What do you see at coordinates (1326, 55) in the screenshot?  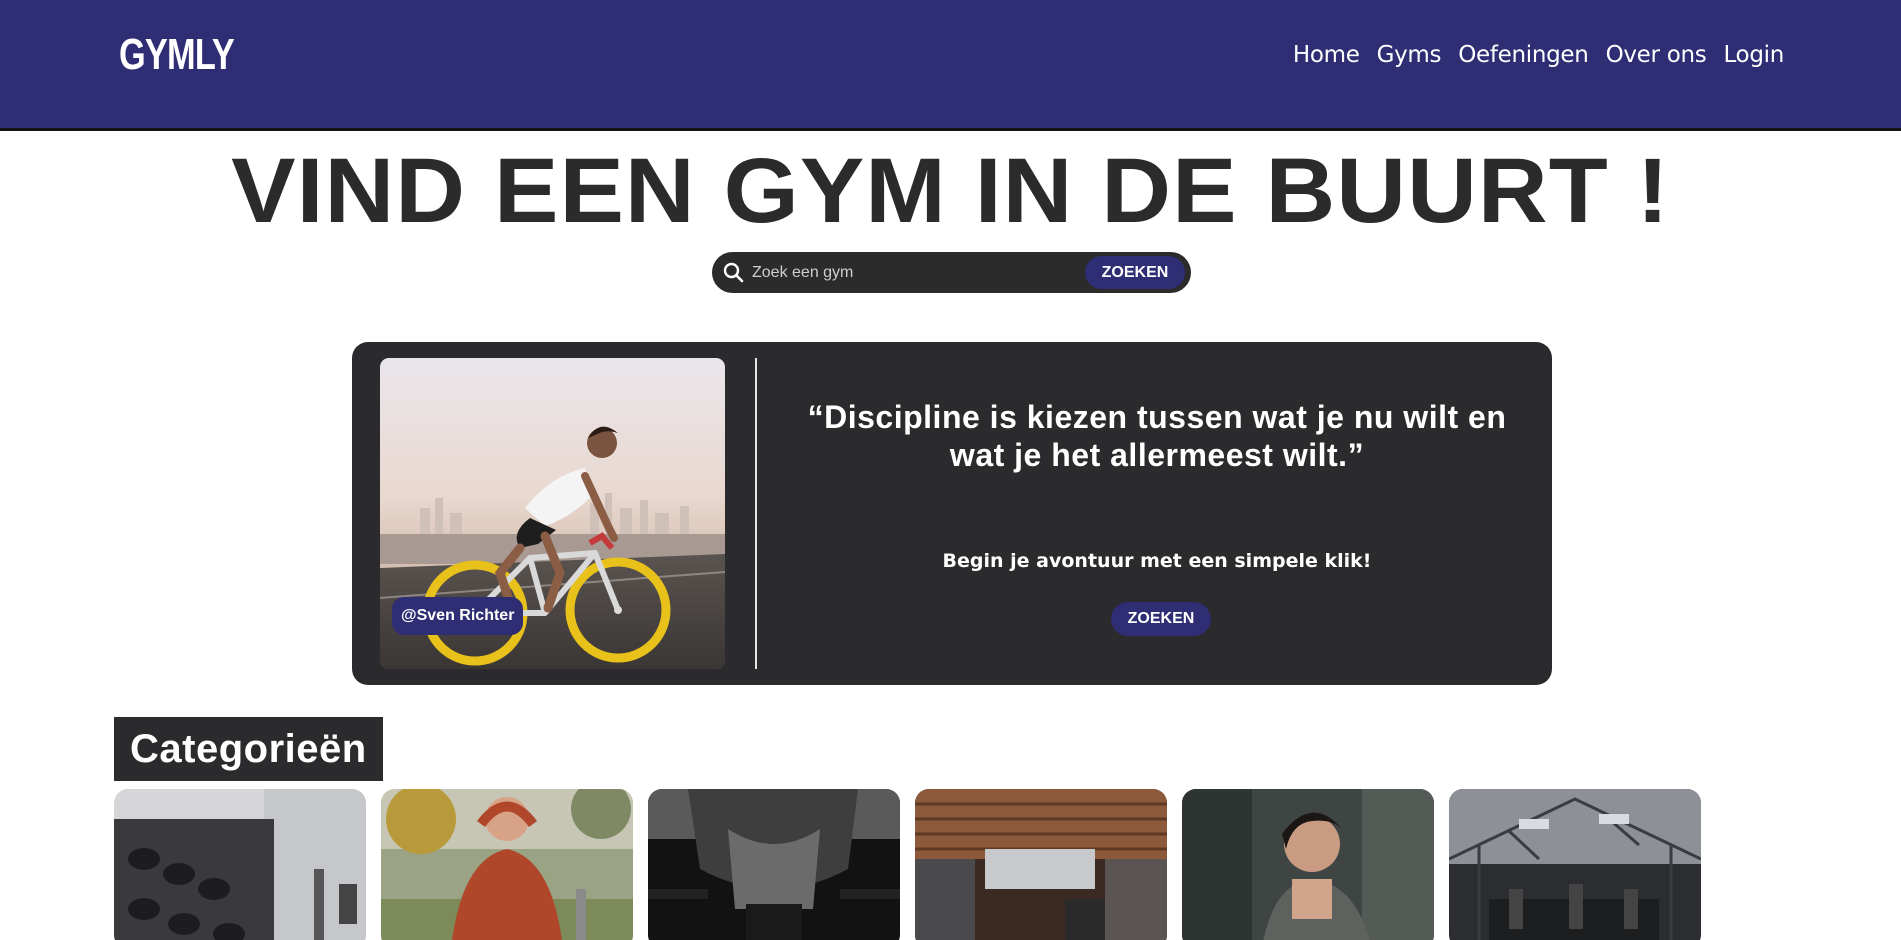 I see `nav-home-link: Home` at bounding box center [1326, 55].